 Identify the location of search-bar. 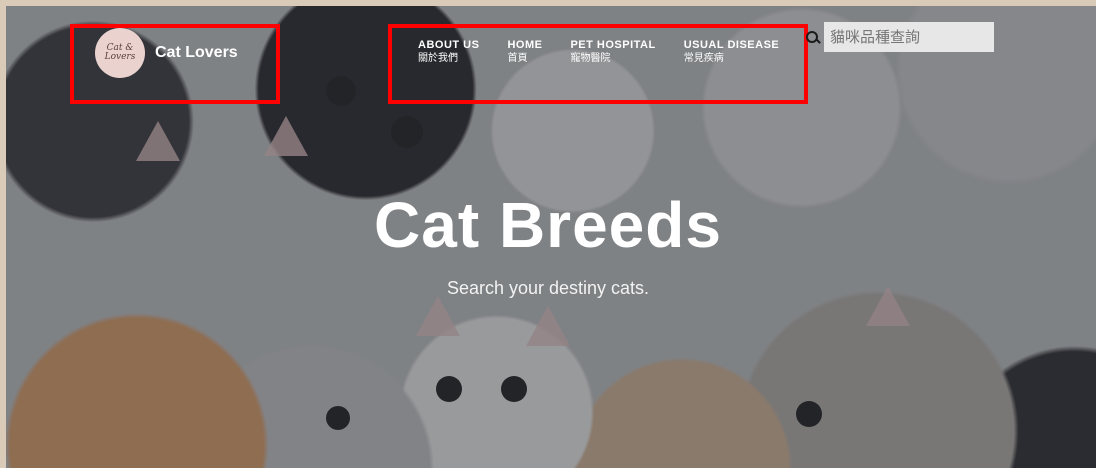
(900, 37).